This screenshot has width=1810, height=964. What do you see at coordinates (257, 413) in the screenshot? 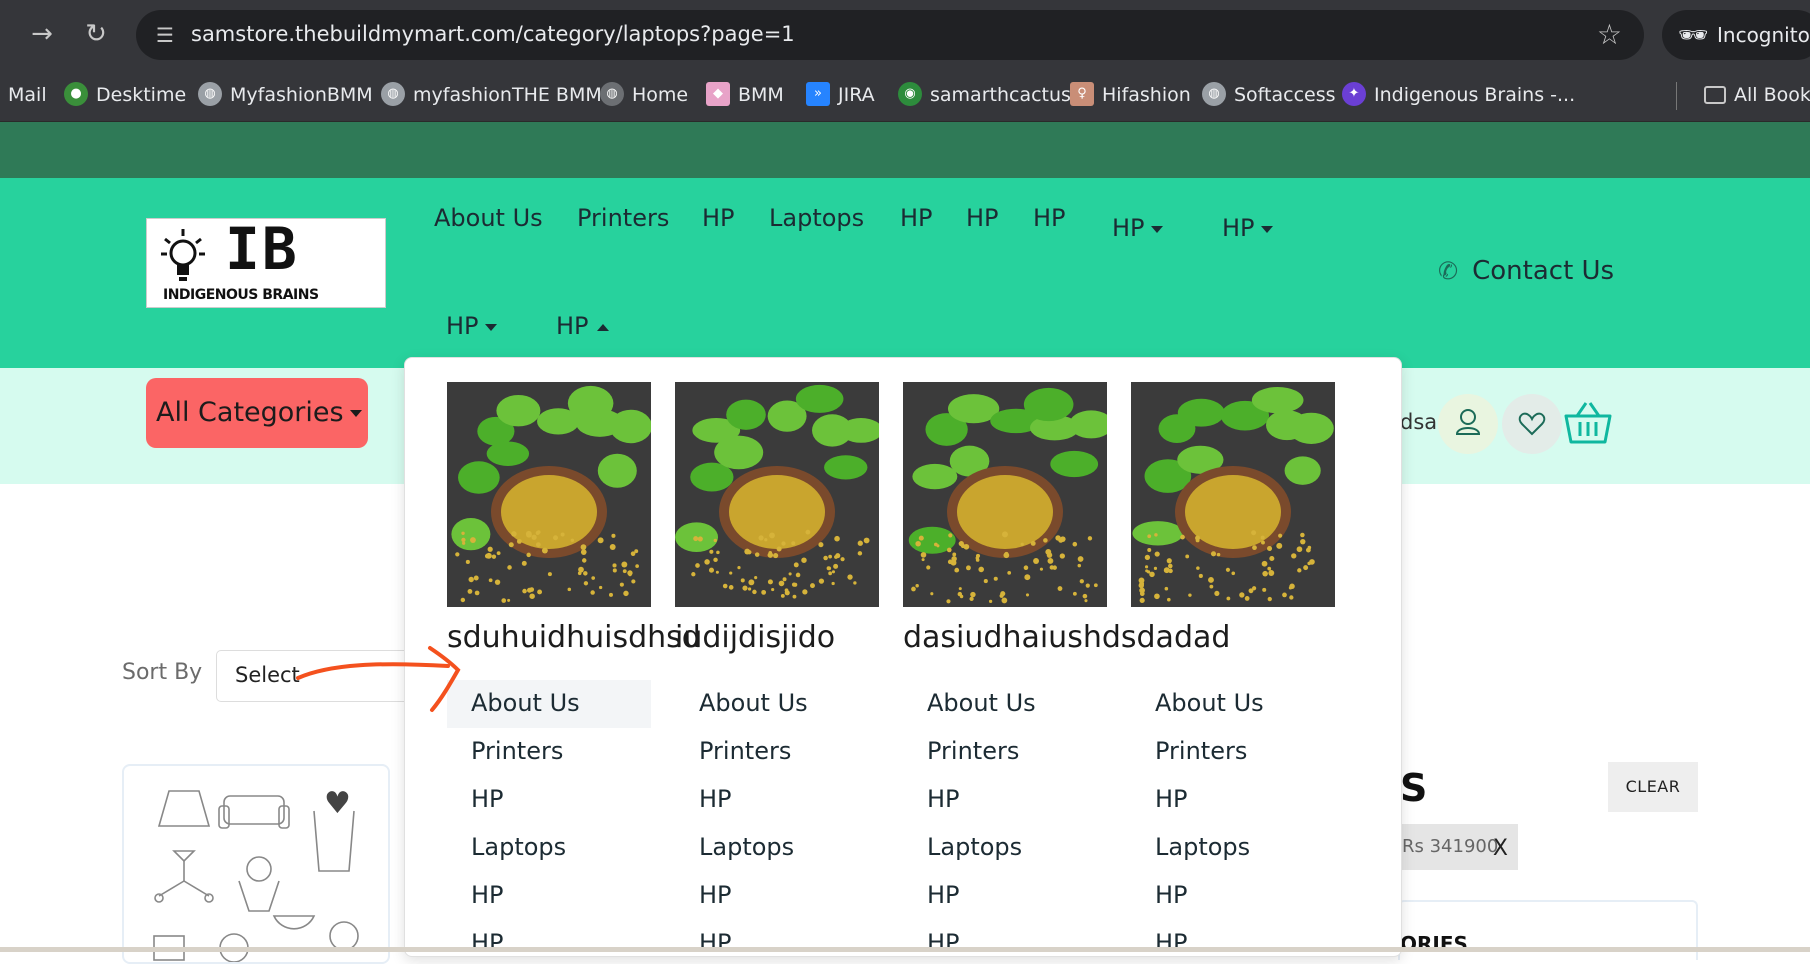
I see `all-categories-button: All Categories` at bounding box center [257, 413].